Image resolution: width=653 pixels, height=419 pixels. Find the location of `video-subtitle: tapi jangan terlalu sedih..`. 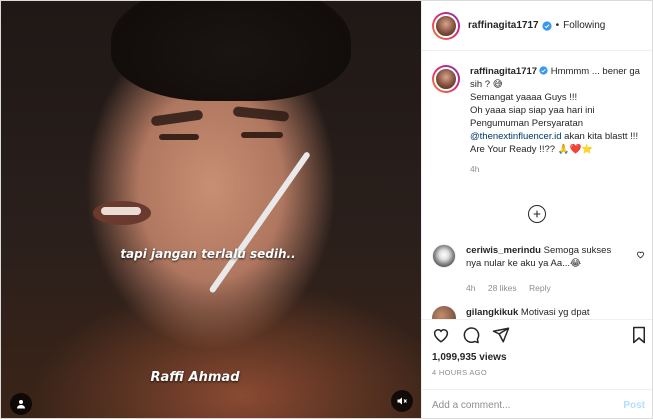

video-subtitle: tapi jangan terlalu sedih.. is located at coordinates (208, 254).